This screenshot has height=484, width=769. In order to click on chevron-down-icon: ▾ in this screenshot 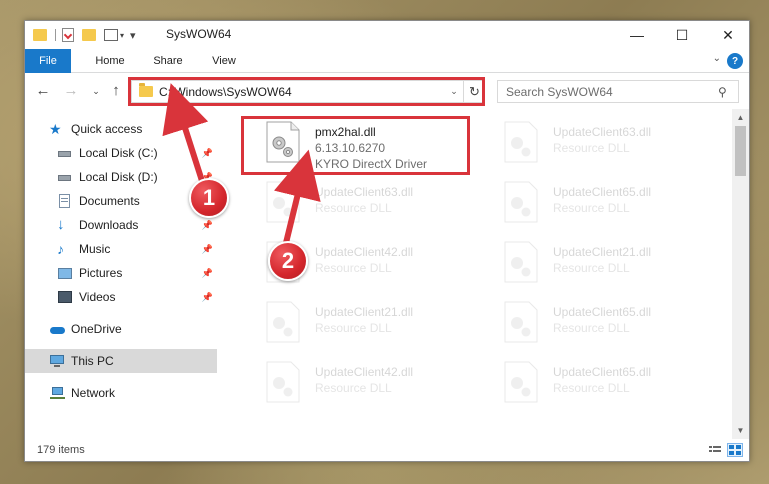, I will do `click(122, 35)`.